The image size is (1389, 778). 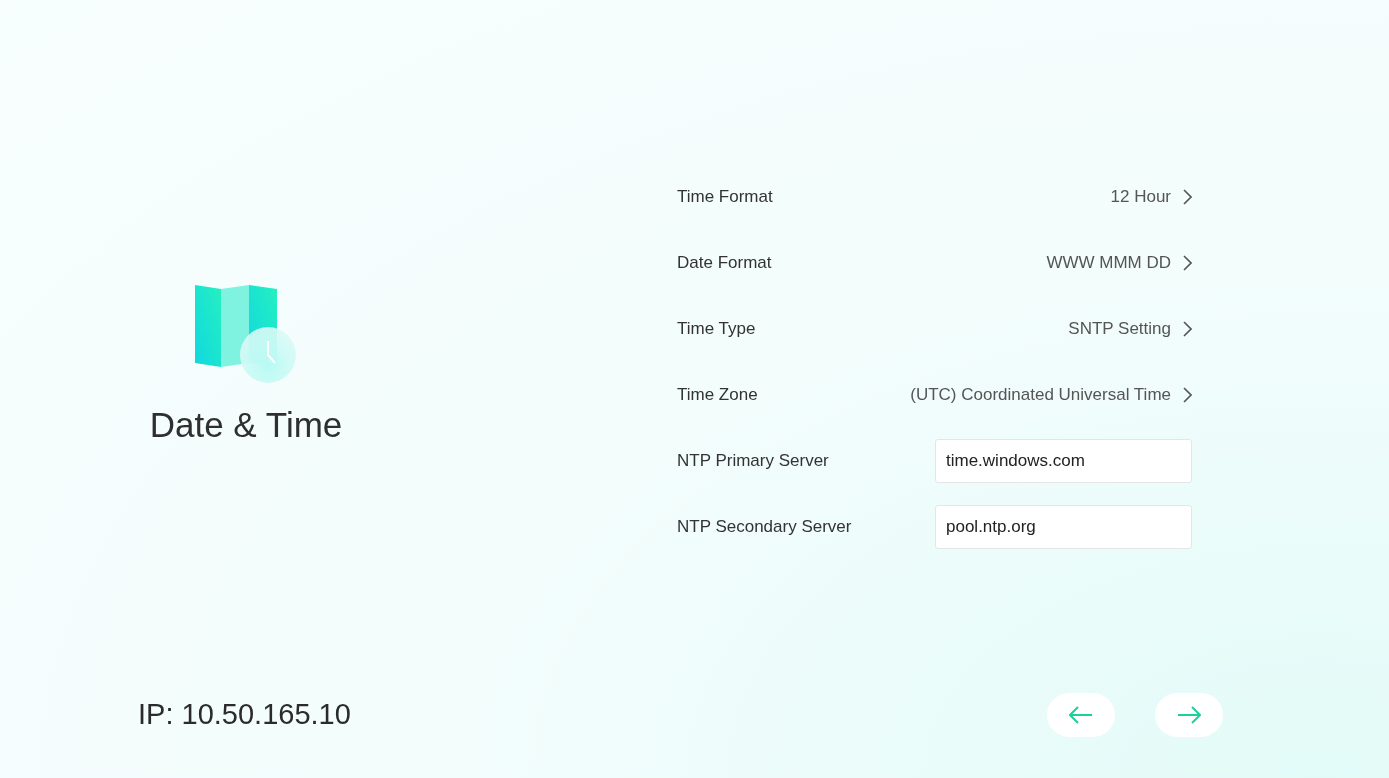 I want to click on server-input-field: pool.ntp.org, so click(x=1063, y=527).